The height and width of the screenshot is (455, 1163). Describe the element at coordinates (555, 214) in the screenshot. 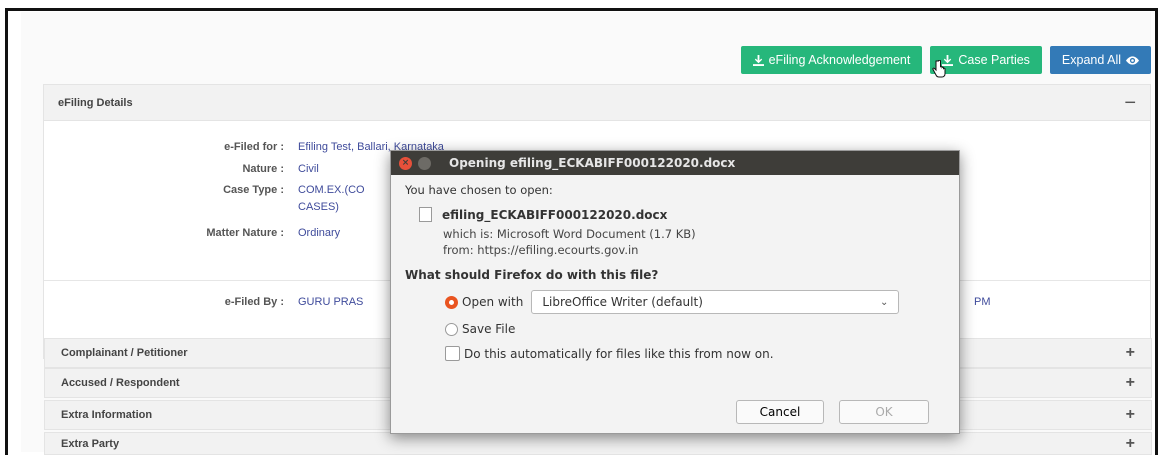

I see `file-name: efiling_ECKABIFF000122020.docx` at that location.